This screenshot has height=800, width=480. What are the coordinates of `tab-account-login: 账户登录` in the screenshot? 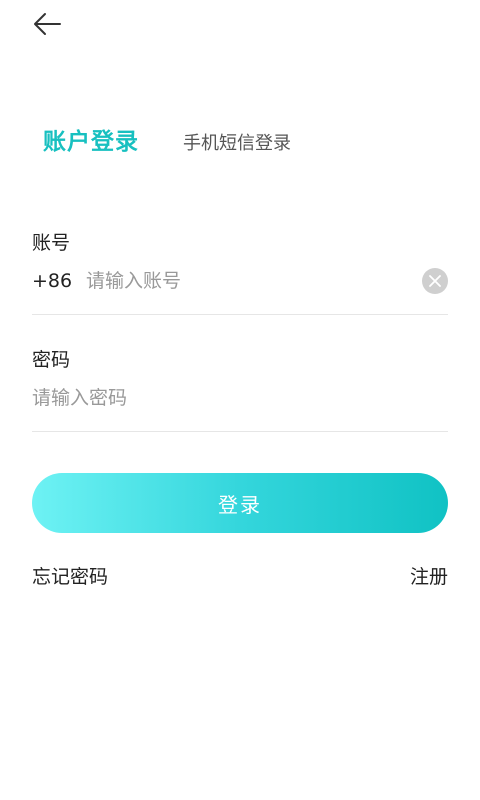 It's located at (91, 139).